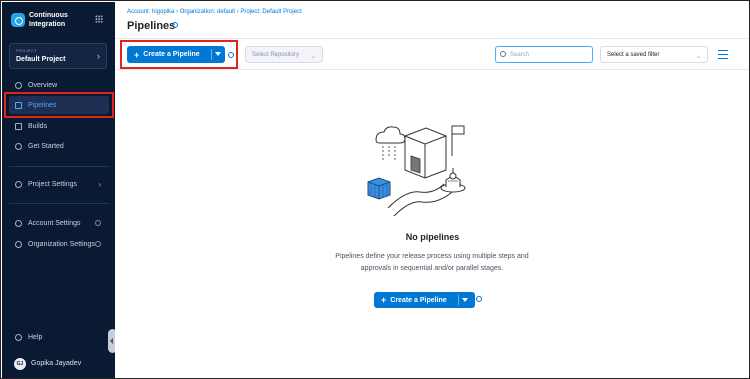  What do you see at coordinates (723, 54) in the screenshot?
I see `filter-icon` at bounding box center [723, 54].